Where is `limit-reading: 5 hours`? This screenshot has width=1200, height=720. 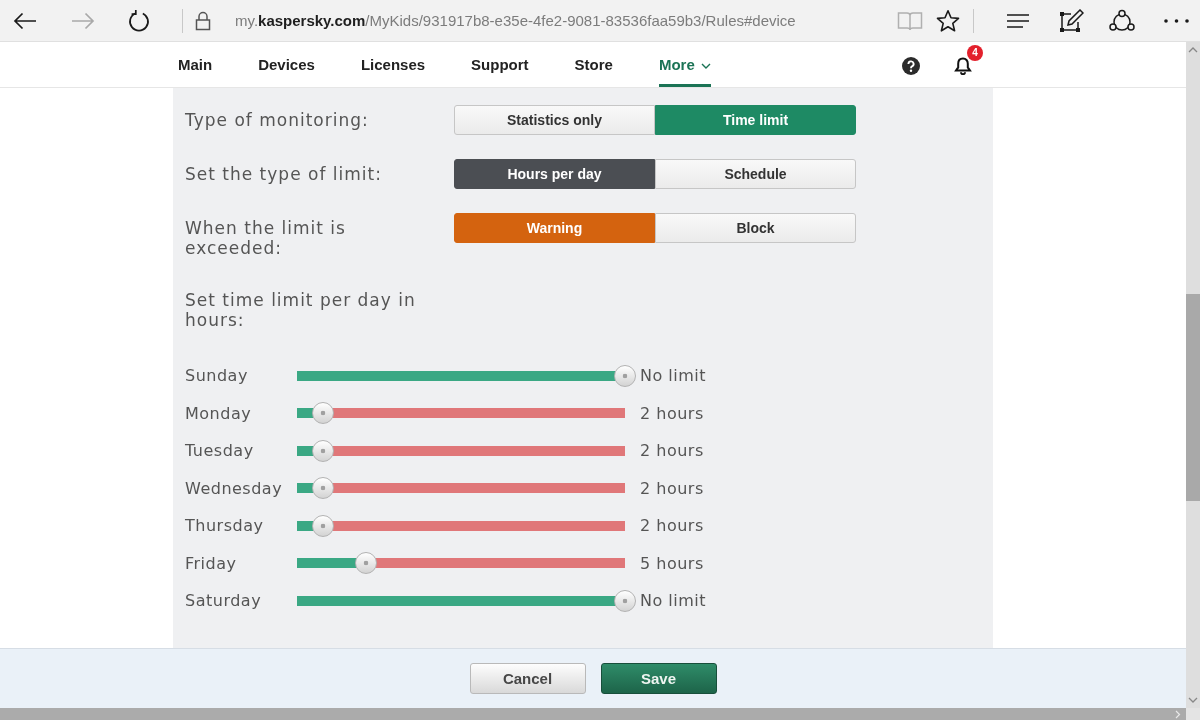 limit-reading: 5 hours is located at coordinates (672, 563).